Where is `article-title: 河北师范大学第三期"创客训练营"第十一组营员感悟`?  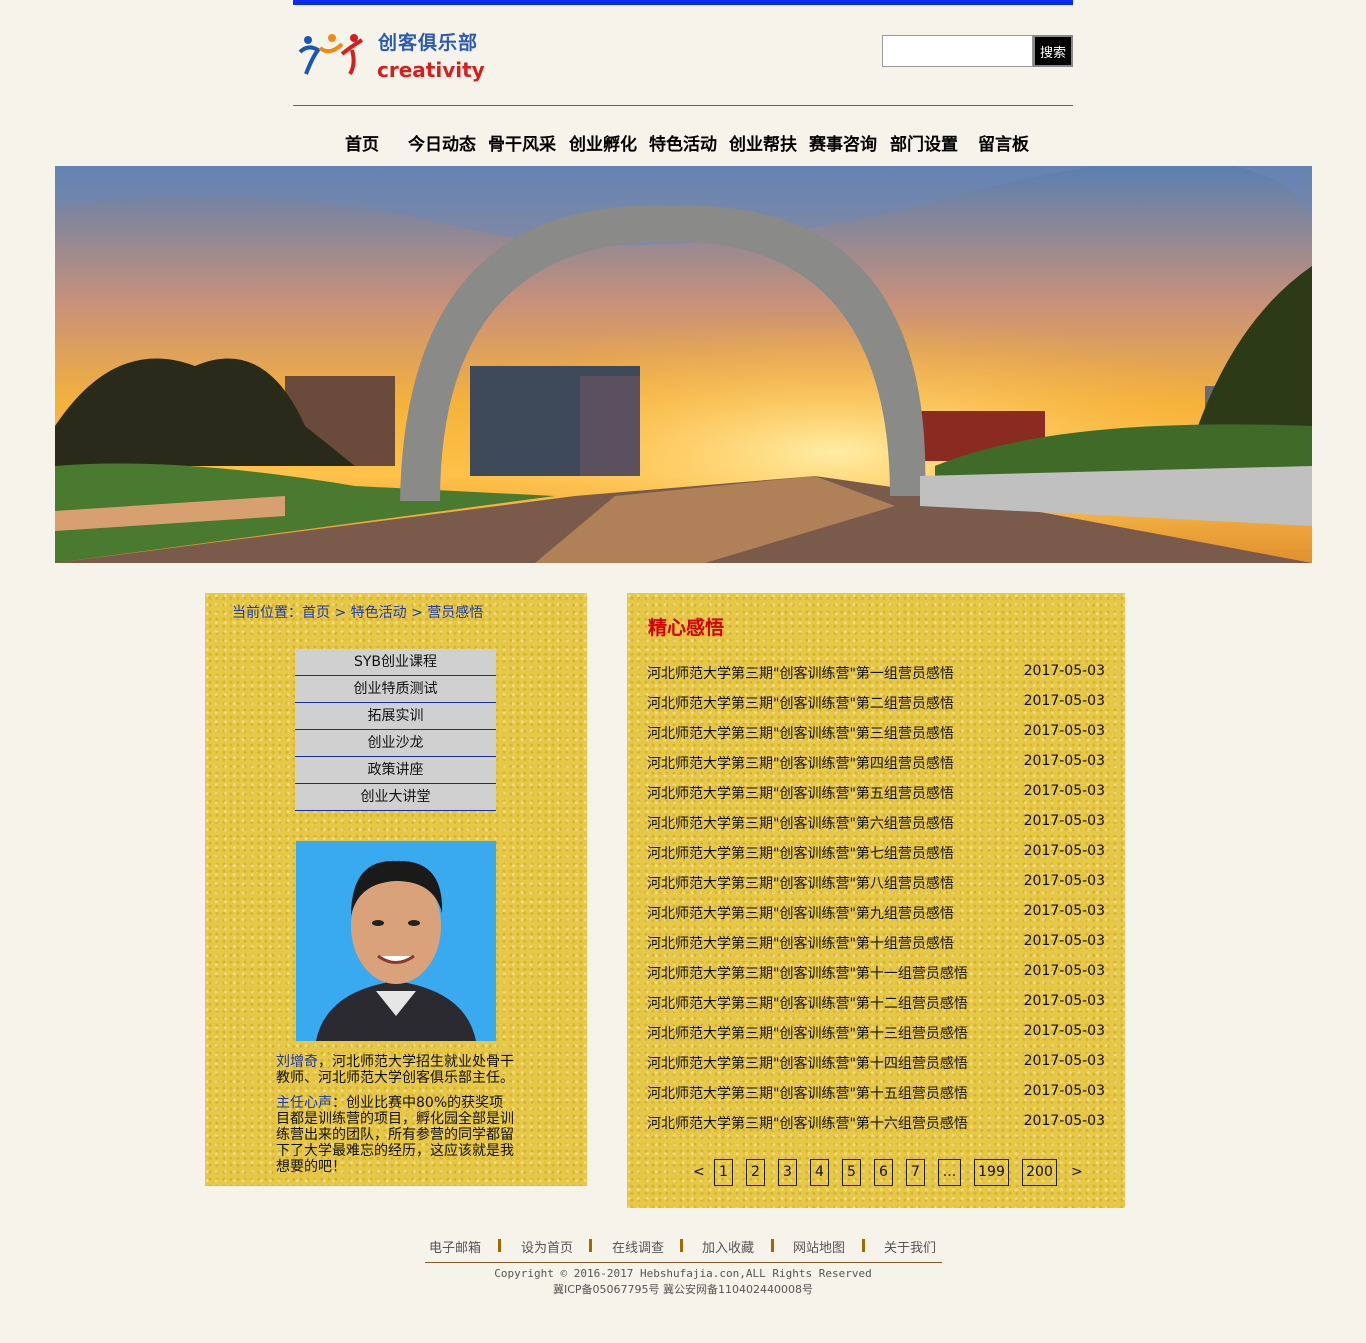
article-title: 河北师范大学第三期"创客训练营"第十一组营员感悟 is located at coordinates (807, 973).